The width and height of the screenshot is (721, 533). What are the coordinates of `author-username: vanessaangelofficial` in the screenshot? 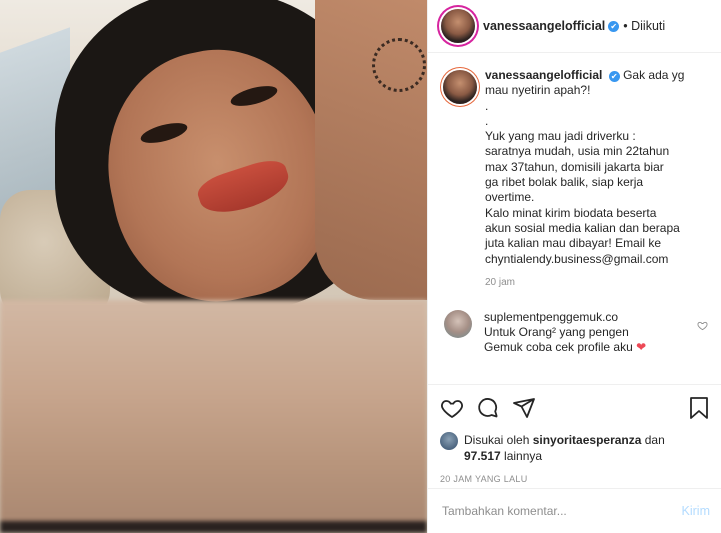 It's located at (544, 26).